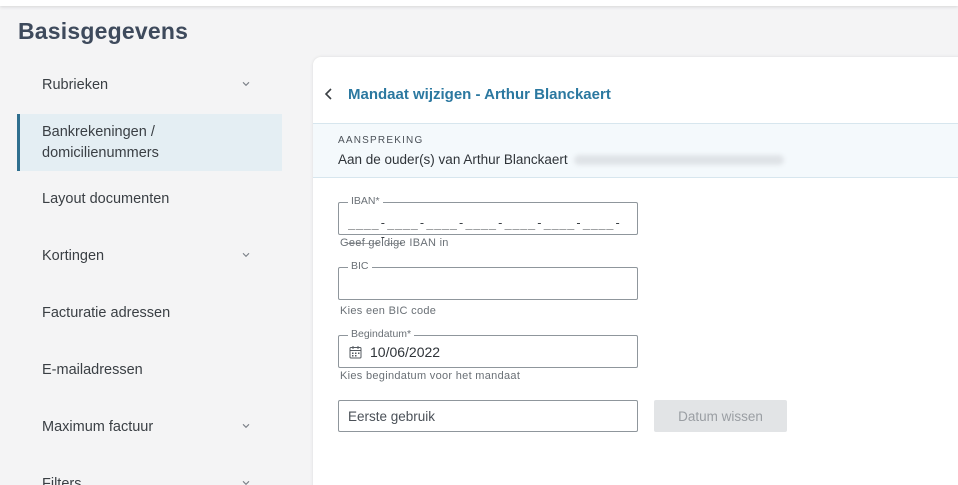 The height and width of the screenshot is (485, 958). Describe the element at coordinates (720, 416) in the screenshot. I see `clear-date-button: Datum wissen` at that location.